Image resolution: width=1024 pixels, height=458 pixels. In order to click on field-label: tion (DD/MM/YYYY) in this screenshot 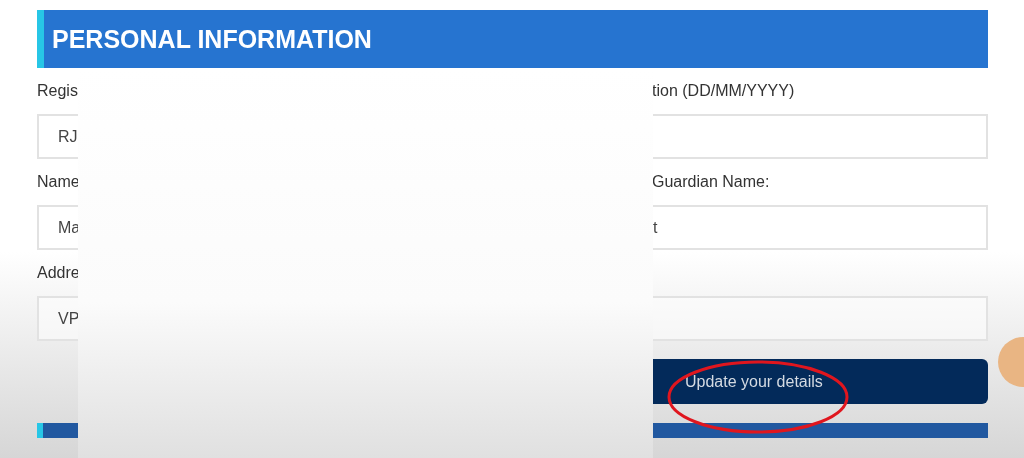, I will do `click(723, 90)`.